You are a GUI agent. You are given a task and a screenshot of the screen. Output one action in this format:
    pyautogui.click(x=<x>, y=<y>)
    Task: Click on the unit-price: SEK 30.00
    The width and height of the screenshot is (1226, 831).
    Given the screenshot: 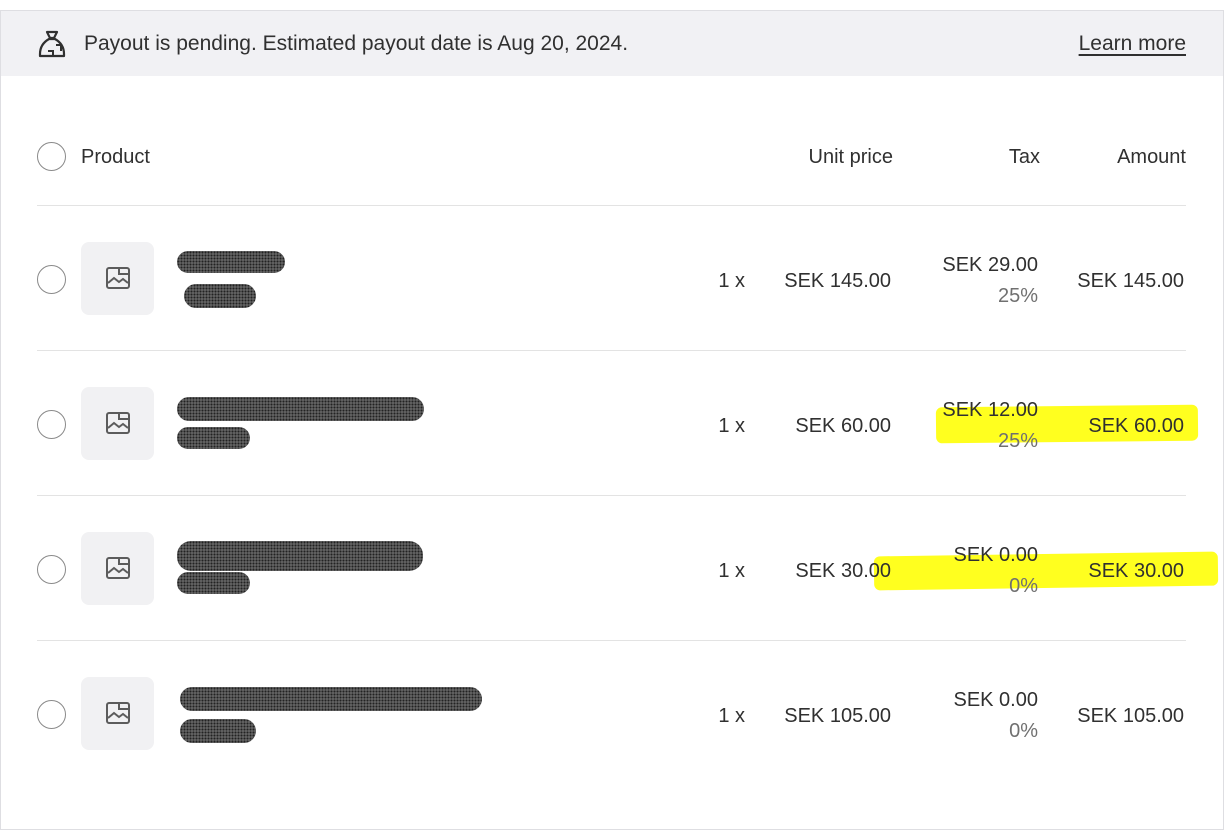 What is the action you would take?
    pyautogui.click(x=843, y=571)
    